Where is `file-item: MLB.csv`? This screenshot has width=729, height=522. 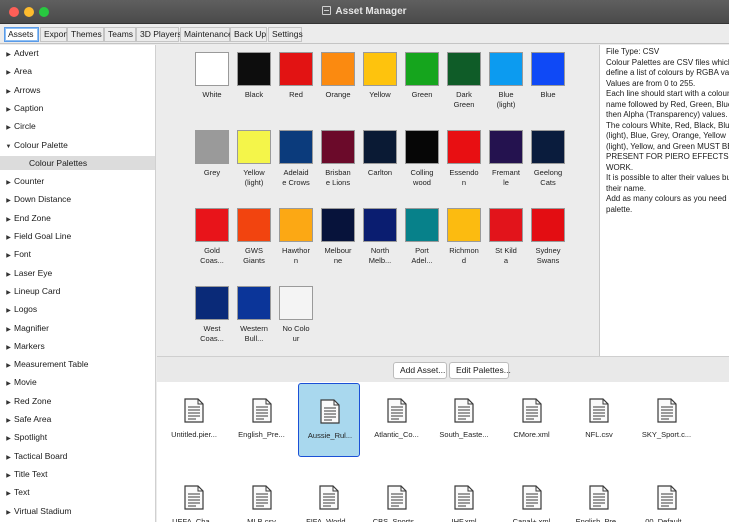 file-item: MLB.csv is located at coordinates (262, 496).